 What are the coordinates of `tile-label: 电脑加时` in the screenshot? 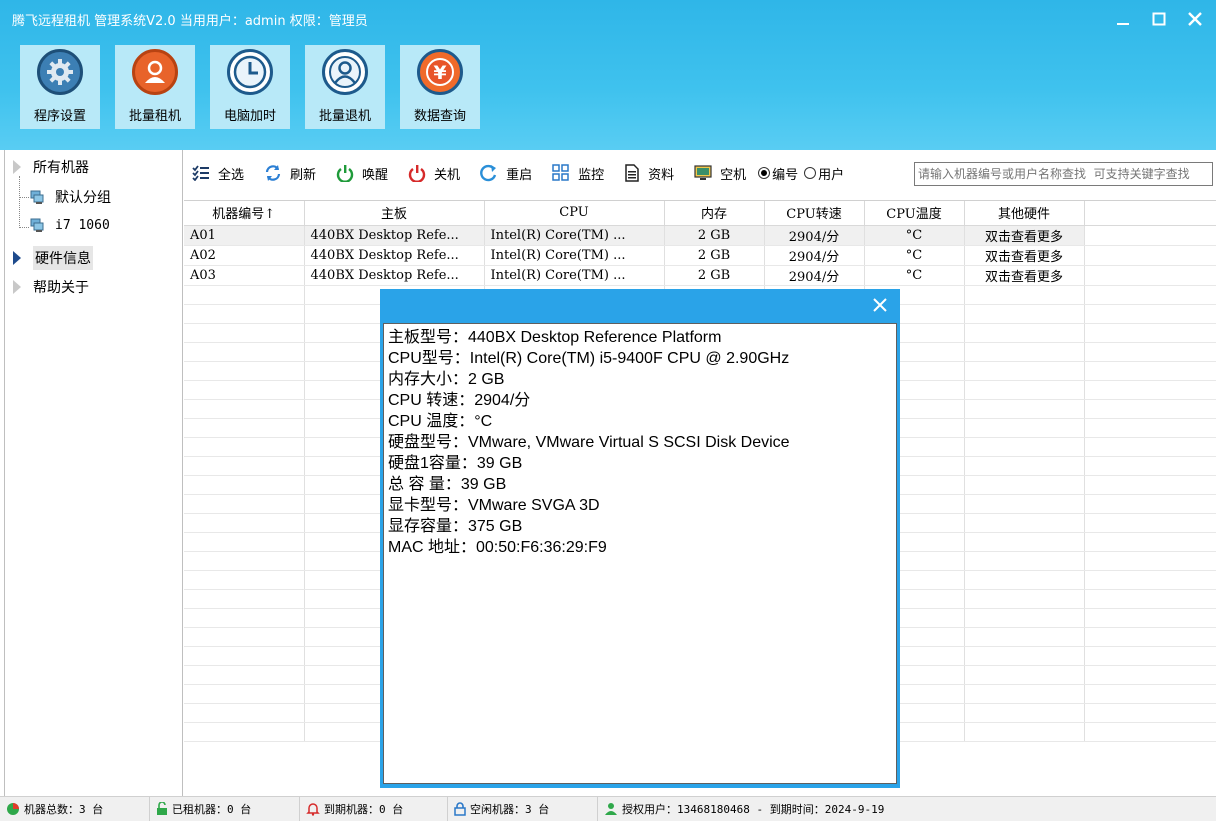 It's located at (249, 116).